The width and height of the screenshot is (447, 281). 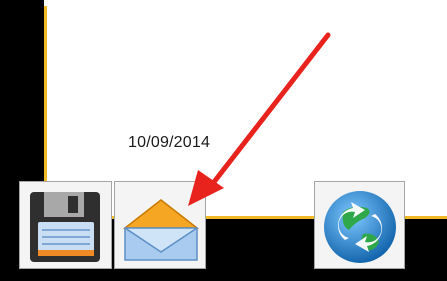 I want to click on date-label: 10/09/2014, so click(x=169, y=142).